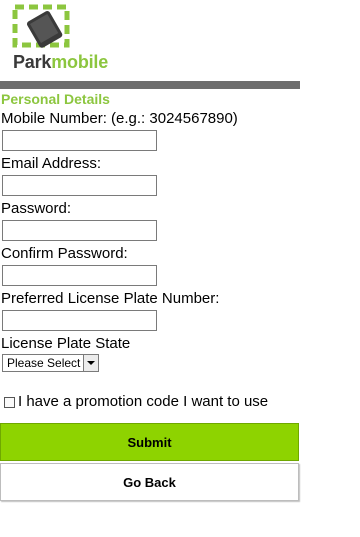 The height and width of the screenshot is (537, 360). What do you see at coordinates (79, 140) in the screenshot?
I see `mobile-number-input` at bounding box center [79, 140].